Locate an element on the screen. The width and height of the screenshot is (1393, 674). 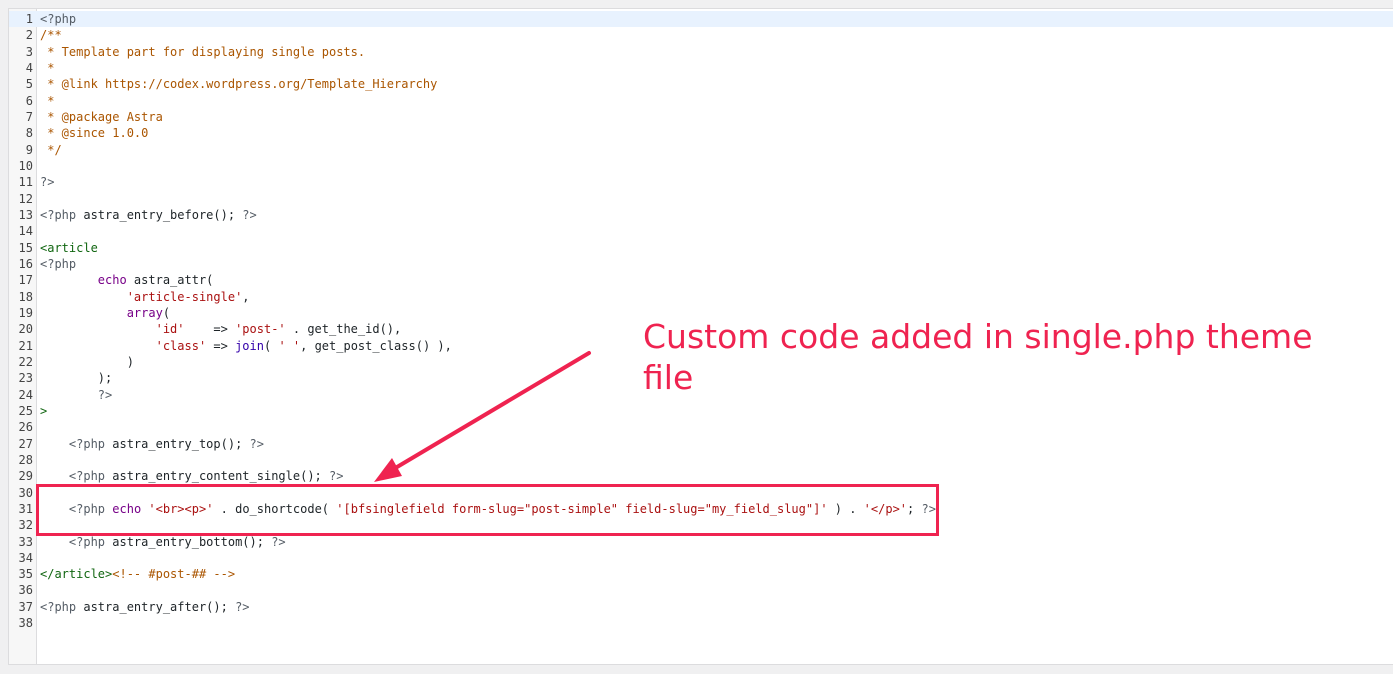
line-number: 8 is located at coordinates (29, 133).